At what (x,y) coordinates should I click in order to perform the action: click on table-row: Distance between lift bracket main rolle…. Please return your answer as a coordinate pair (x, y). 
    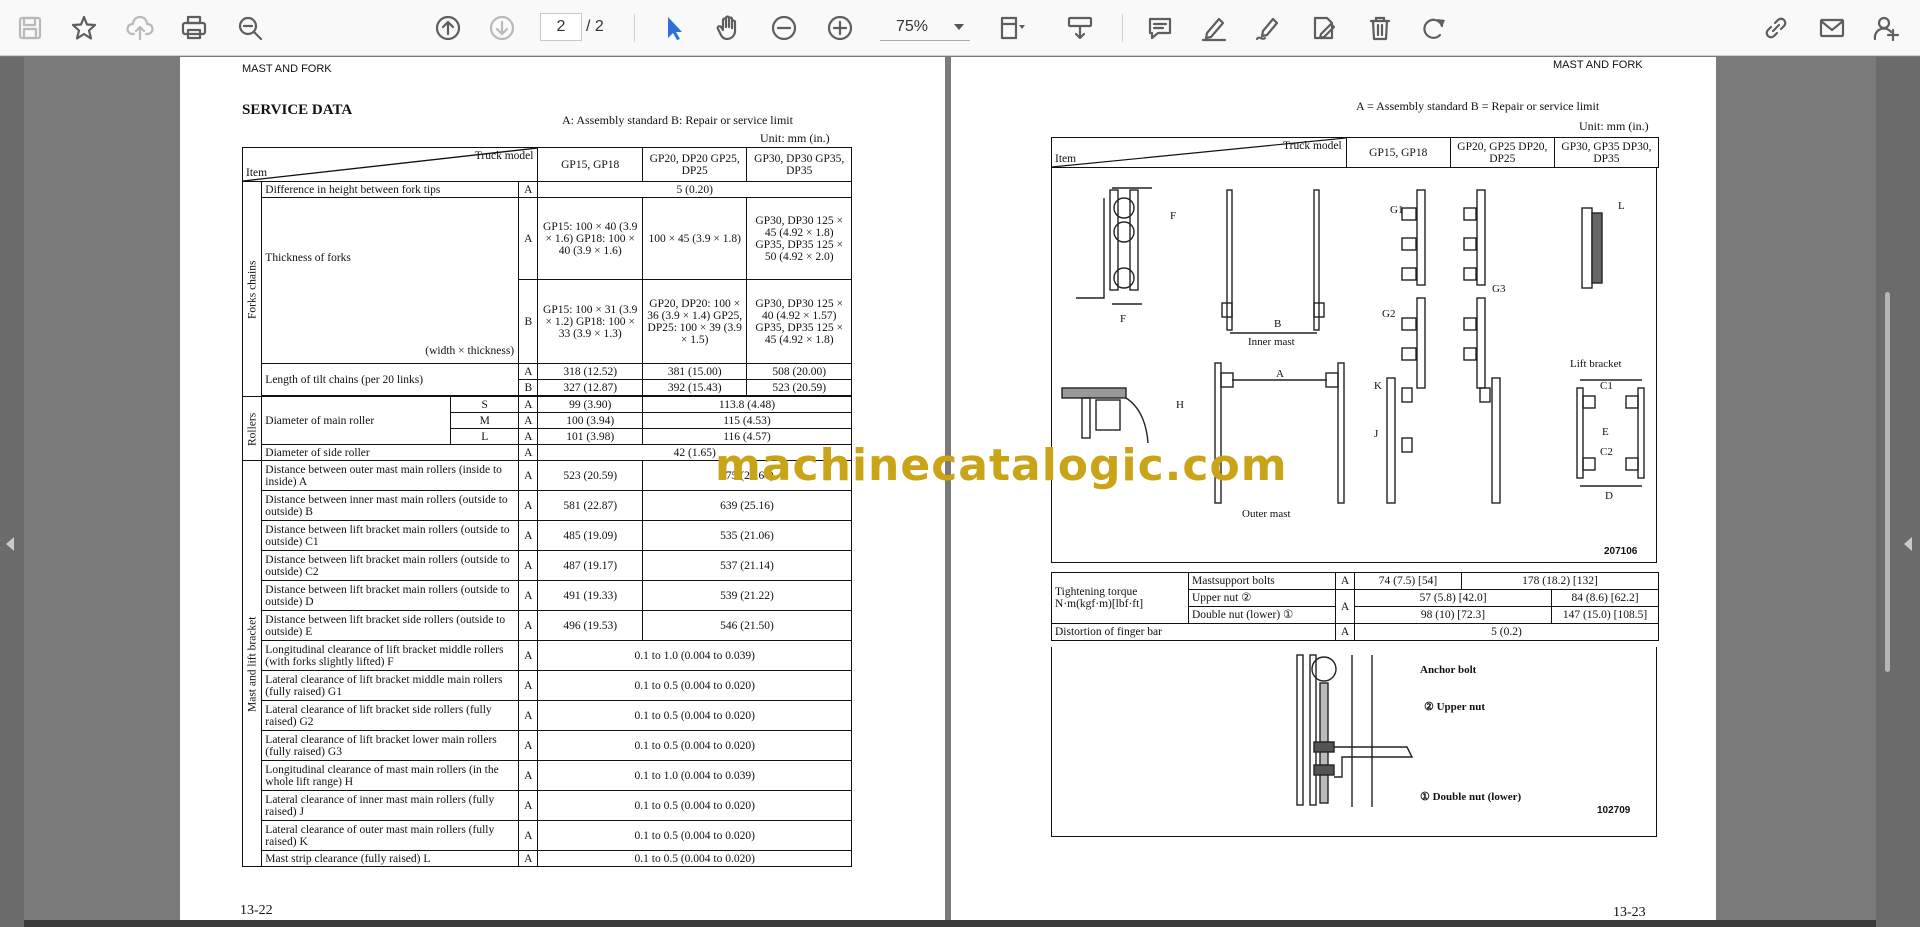
    Looking at the image, I should click on (390, 535).